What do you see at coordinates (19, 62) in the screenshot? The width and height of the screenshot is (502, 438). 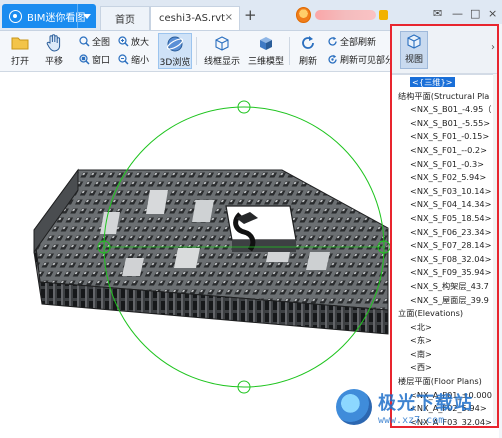 I see `open-label: 打开` at bounding box center [19, 62].